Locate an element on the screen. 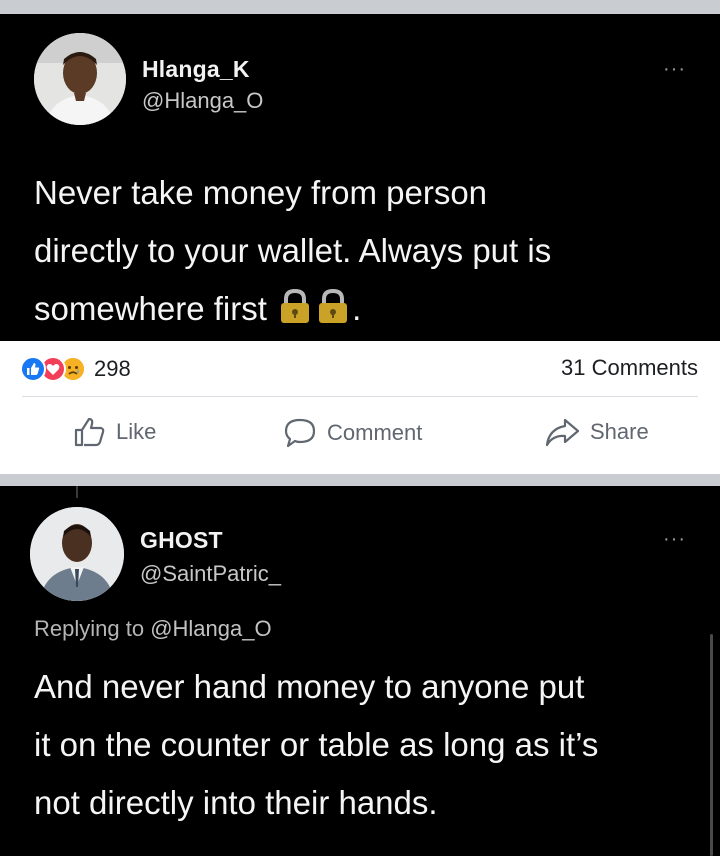  tweet-line: somewhere first . is located at coordinates (292, 311).